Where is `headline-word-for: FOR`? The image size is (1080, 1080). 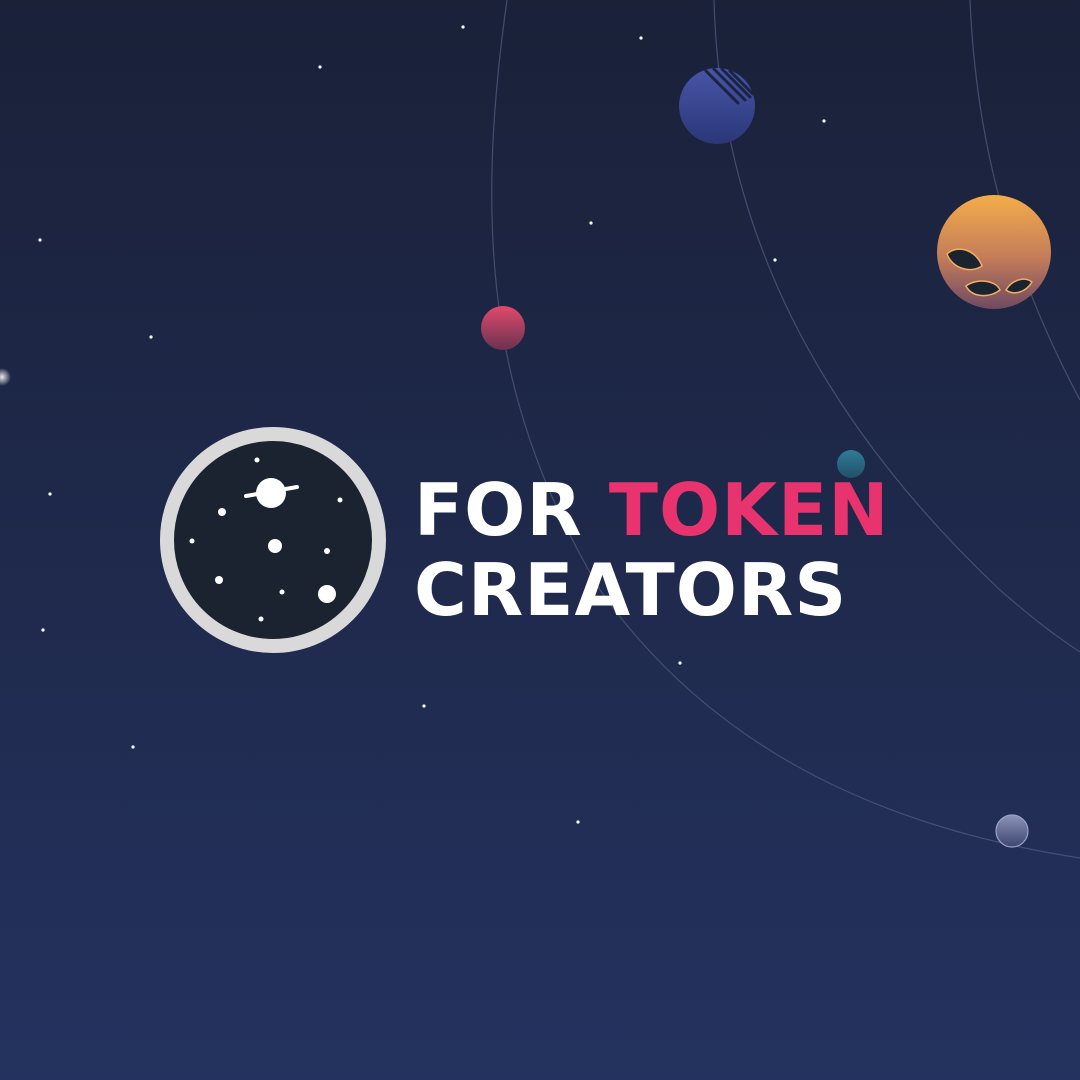
headline-word-for: FOR is located at coordinates (498, 510).